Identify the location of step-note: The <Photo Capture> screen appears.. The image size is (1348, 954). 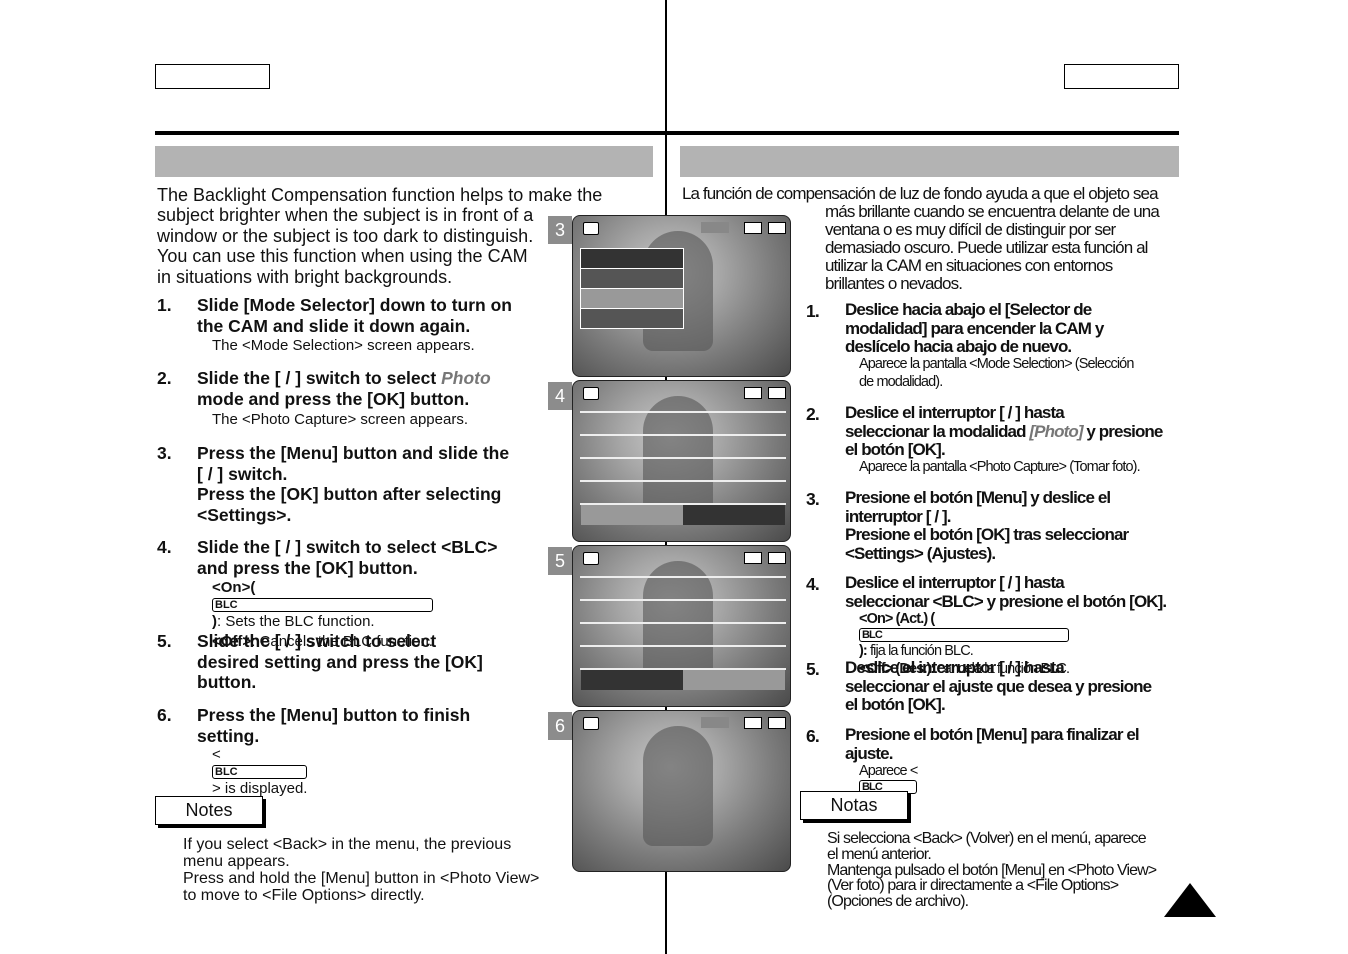
(340, 419).